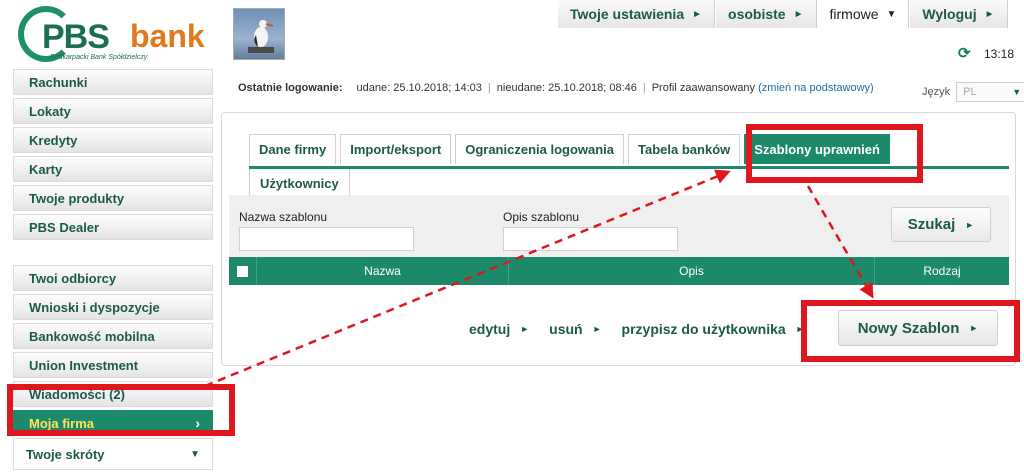 Image resolution: width=1024 pixels, height=475 pixels. Describe the element at coordinates (243, 271) in the screenshot. I see `select-all-checkbox` at that location.